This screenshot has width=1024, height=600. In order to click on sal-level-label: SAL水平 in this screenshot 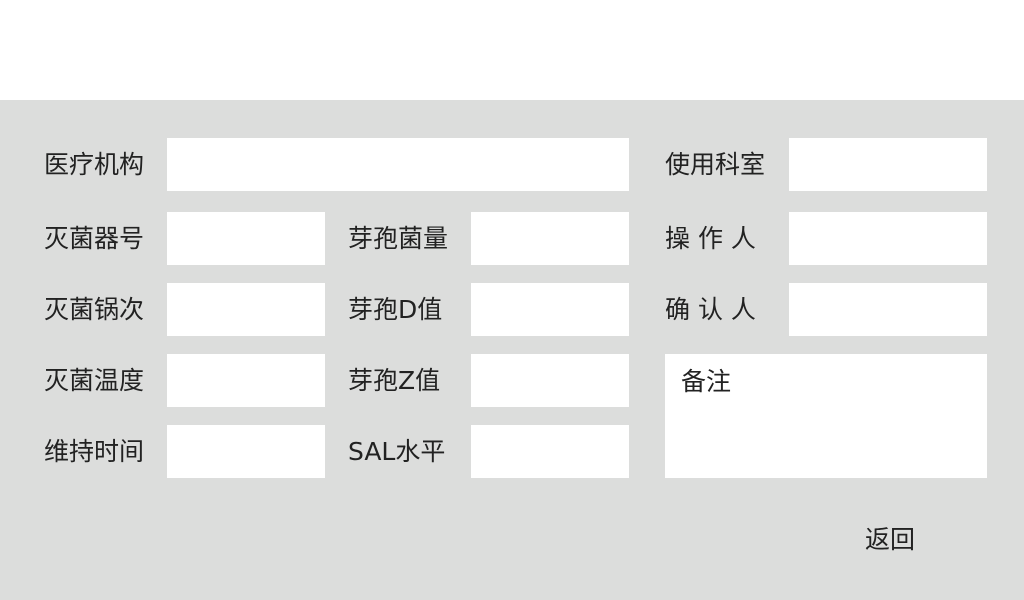, I will do `click(397, 451)`.